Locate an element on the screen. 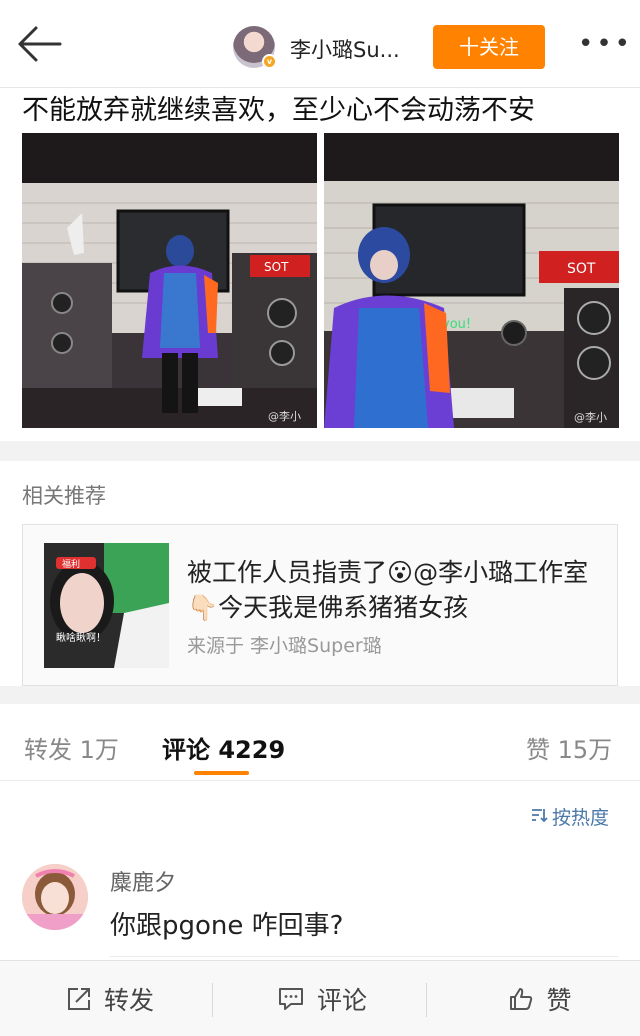 This screenshot has height=1036, width=640. bottom-action-bar: 转发 评论 赞 is located at coordinates (320, 998).